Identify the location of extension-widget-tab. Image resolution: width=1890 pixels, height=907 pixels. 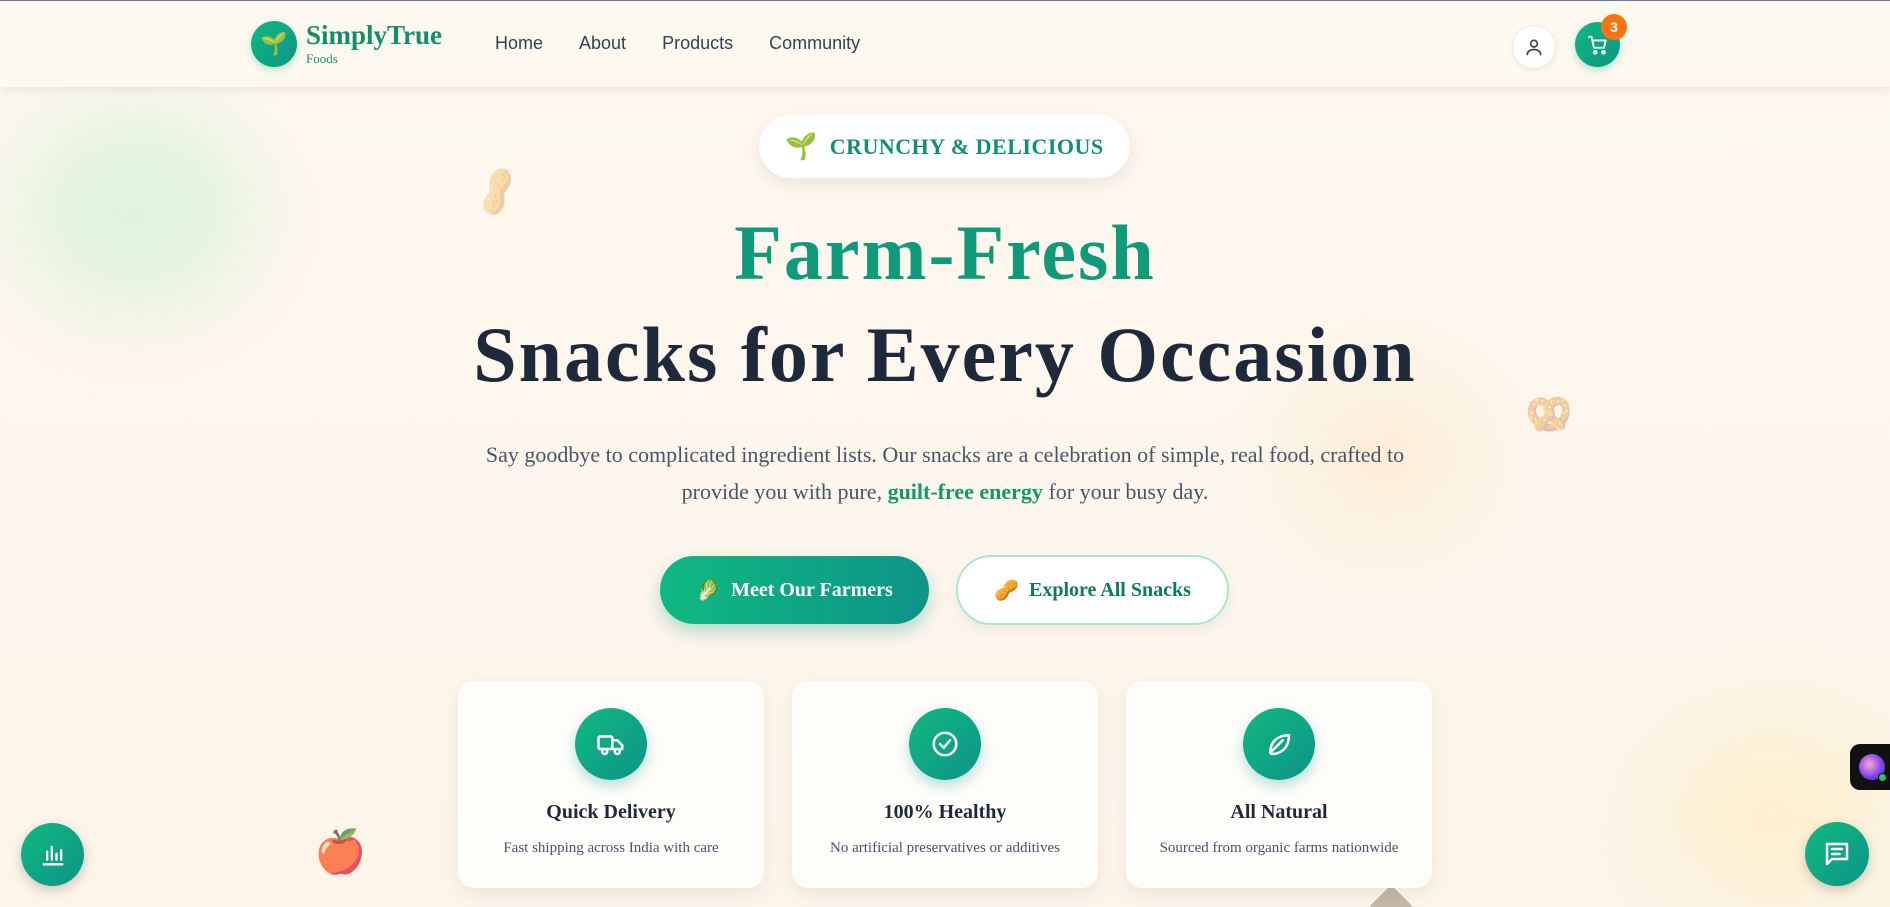
(1870, 767).